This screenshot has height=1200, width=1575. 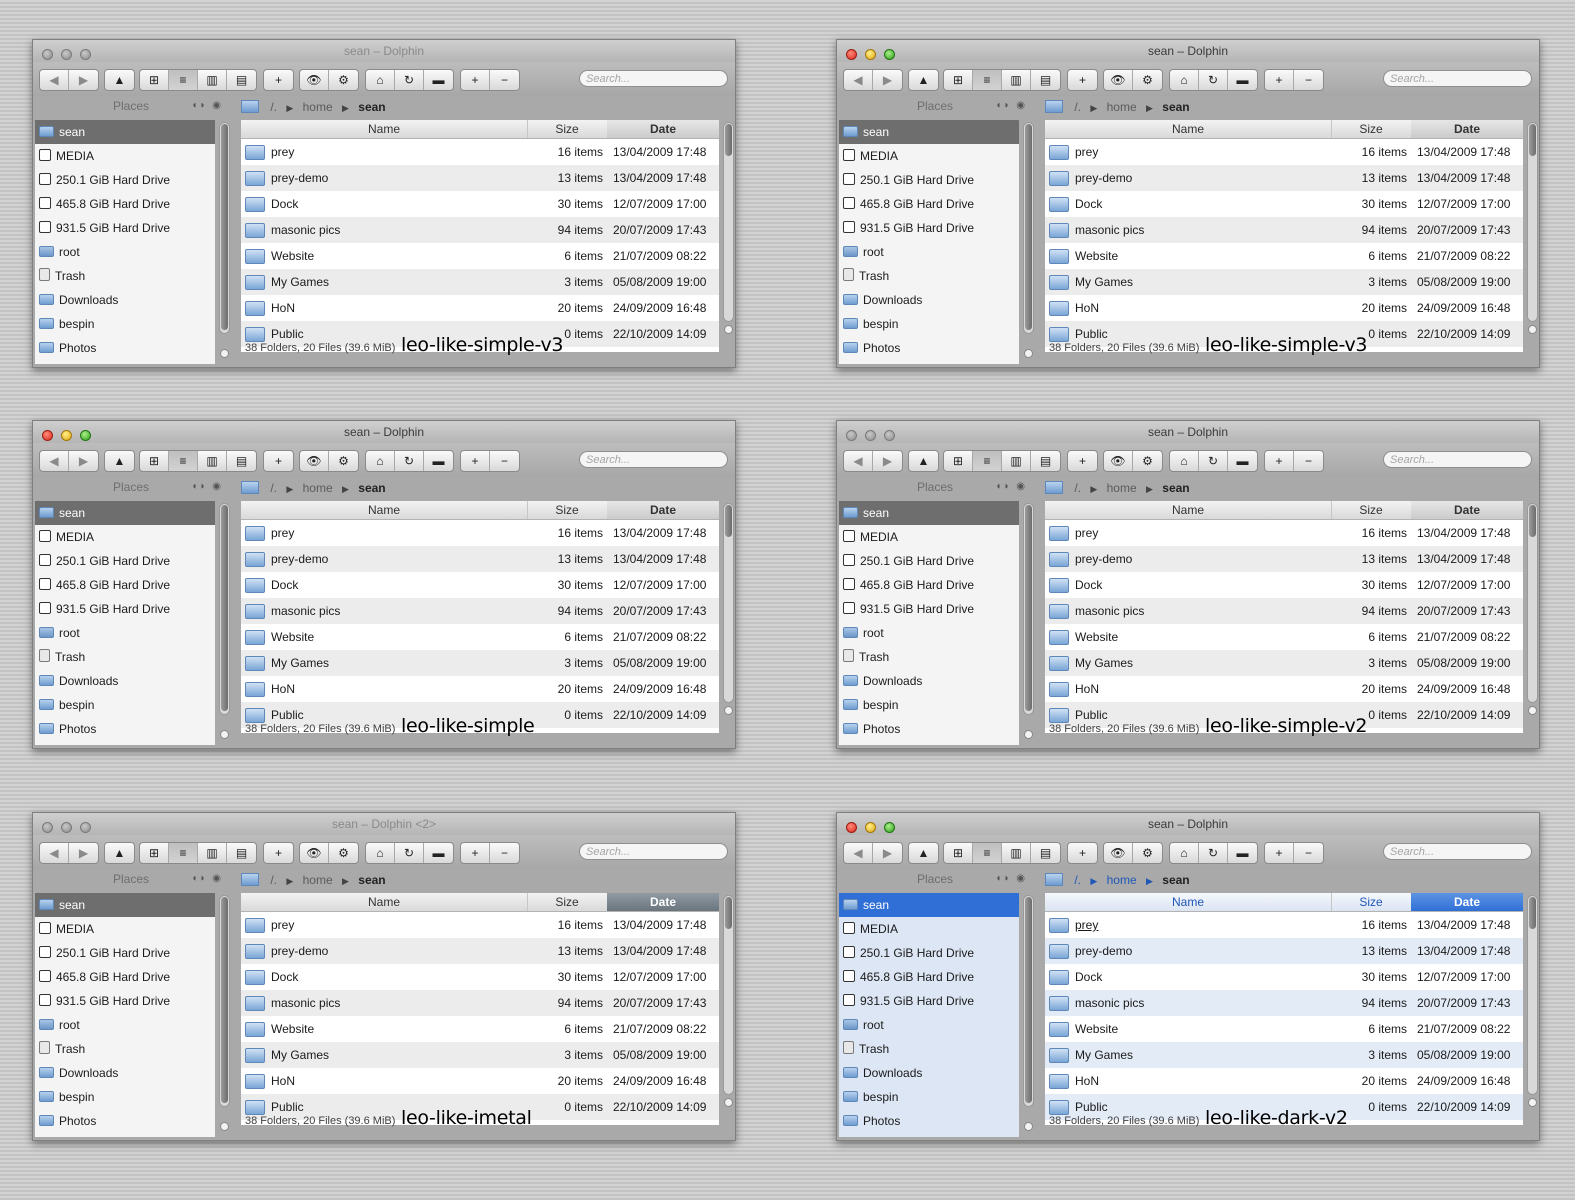 I want to click on breadcrumb-current: sean, so click(x=1175, y=488).